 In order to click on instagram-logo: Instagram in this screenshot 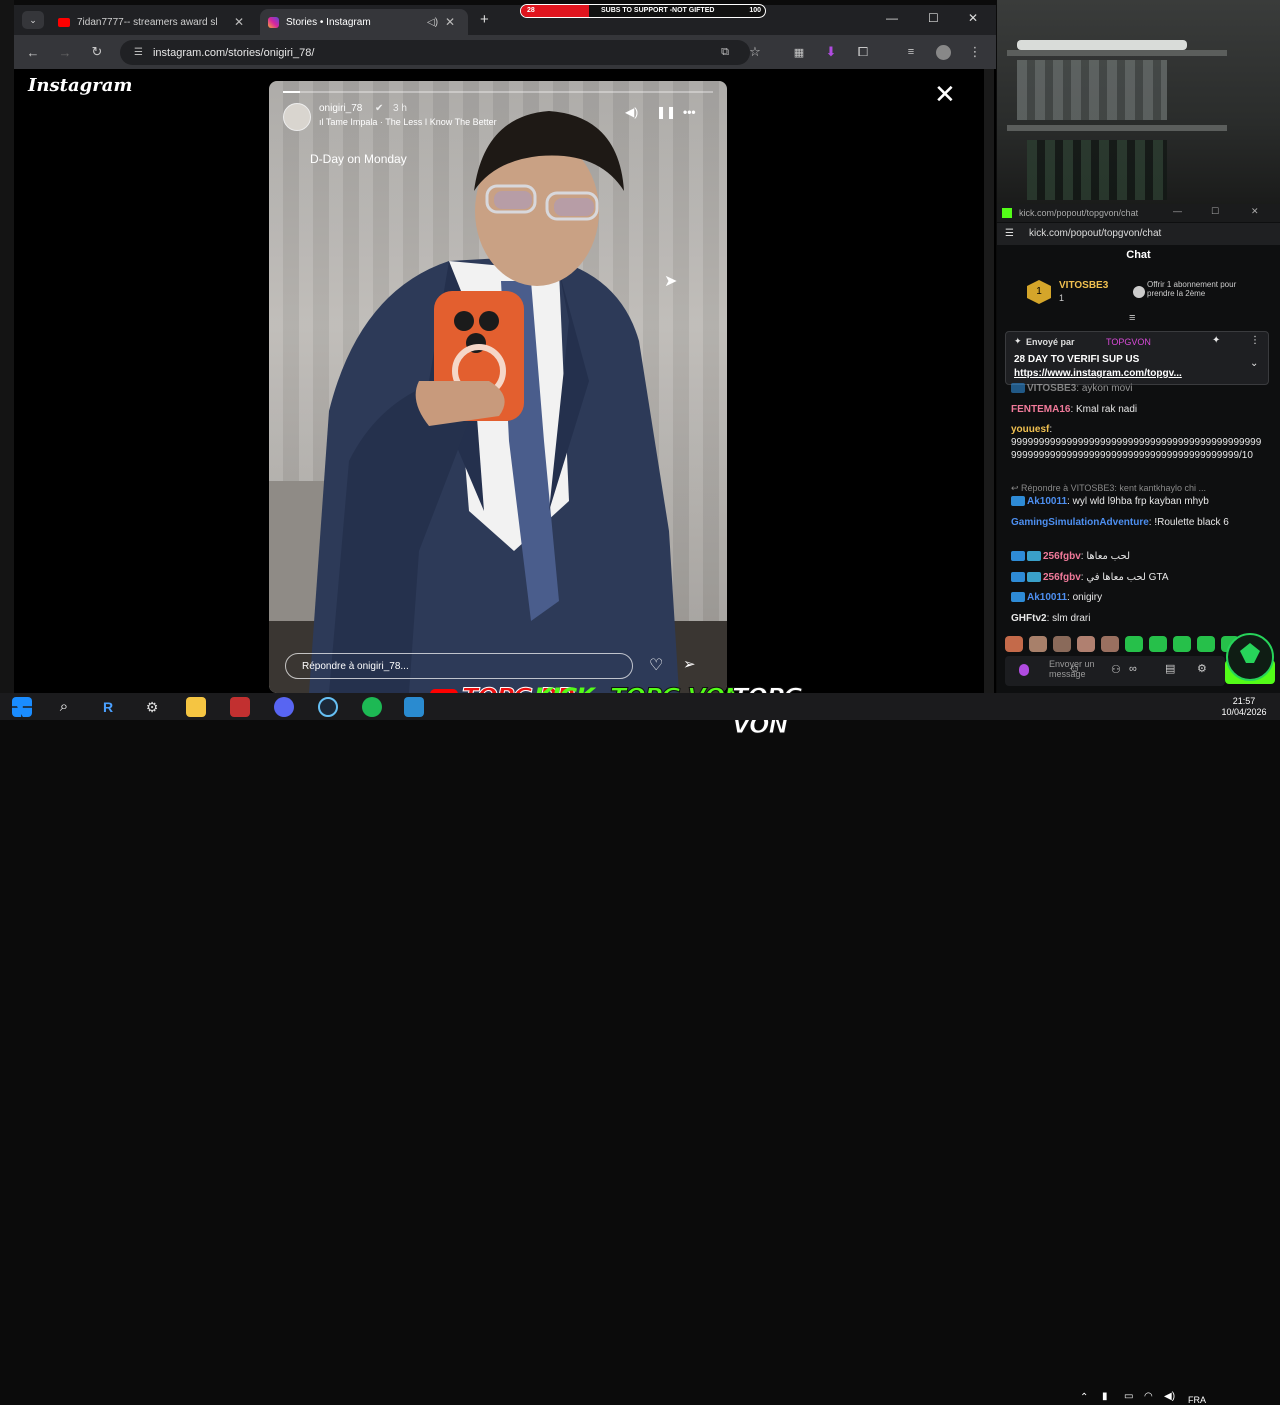, I will do `click(80, 85)`.